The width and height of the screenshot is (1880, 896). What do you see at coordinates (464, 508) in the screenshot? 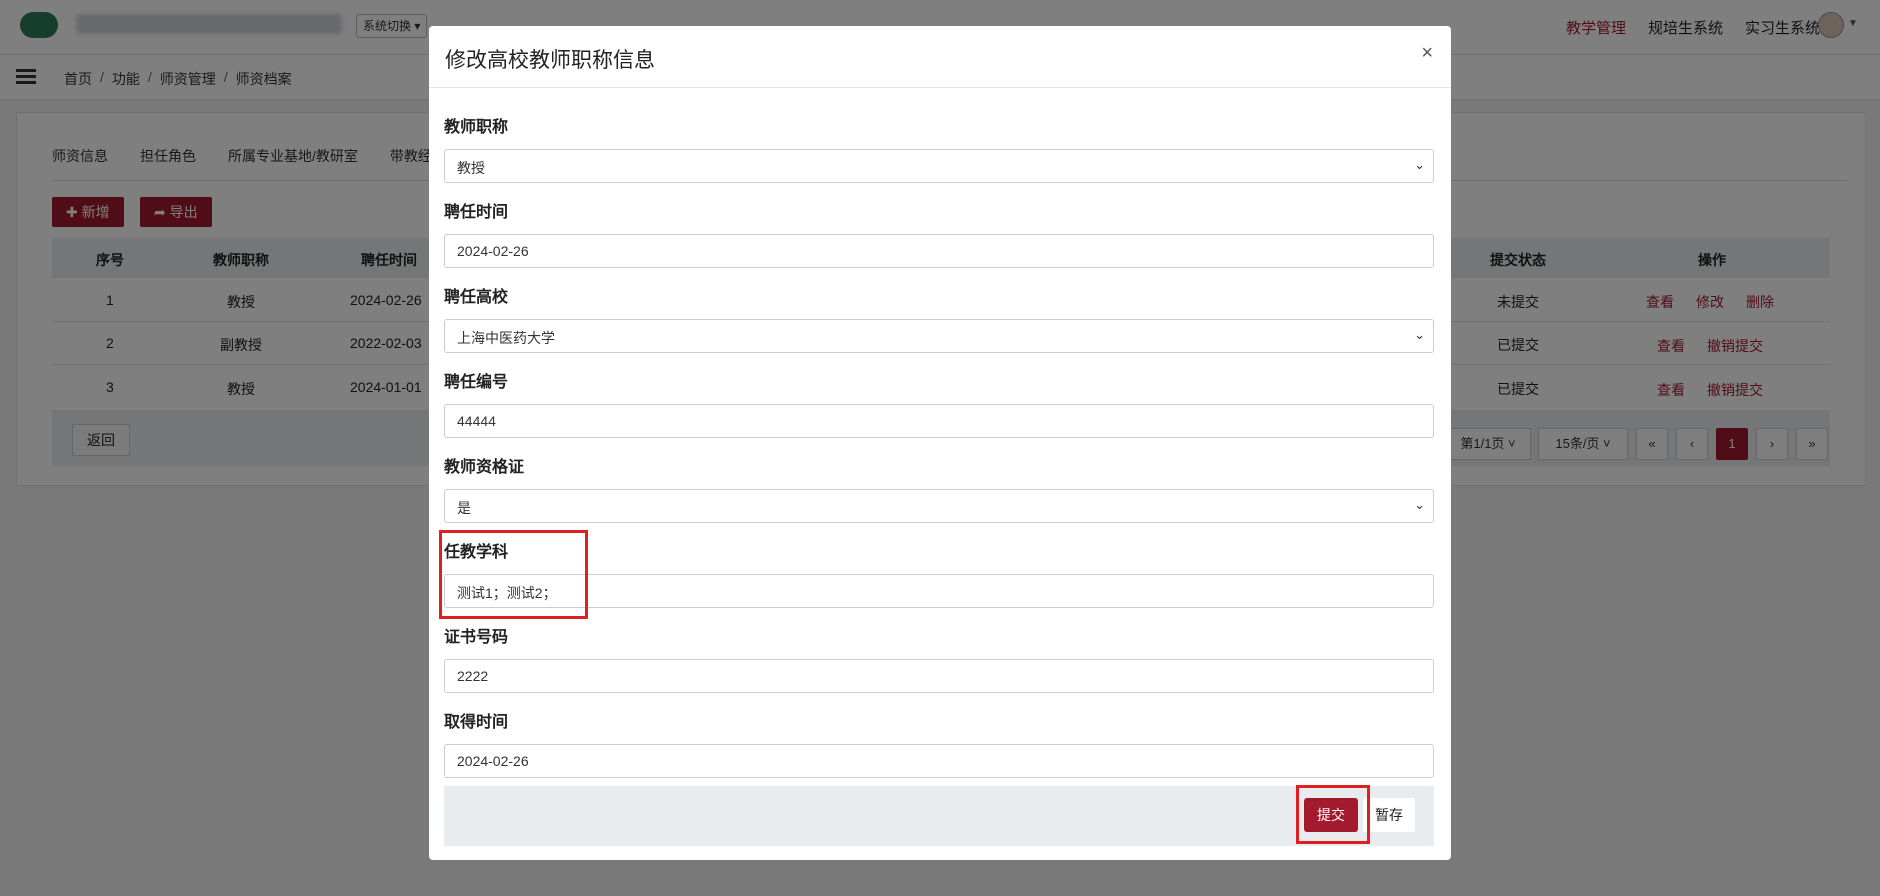
I see `select-value: 是` at bounding box center [464, 508].